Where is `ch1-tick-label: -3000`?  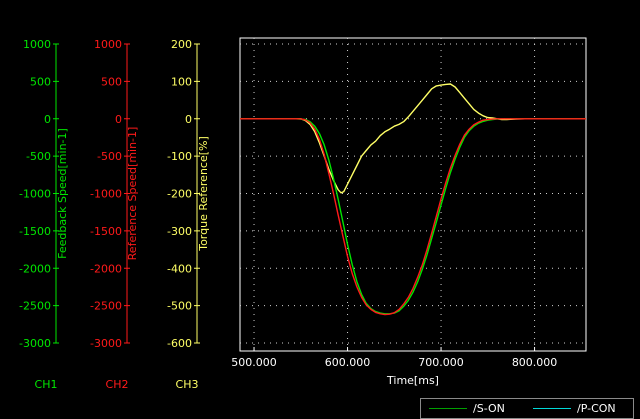
ch1-tick-label: -3000 is located at coordinates (35, 343).